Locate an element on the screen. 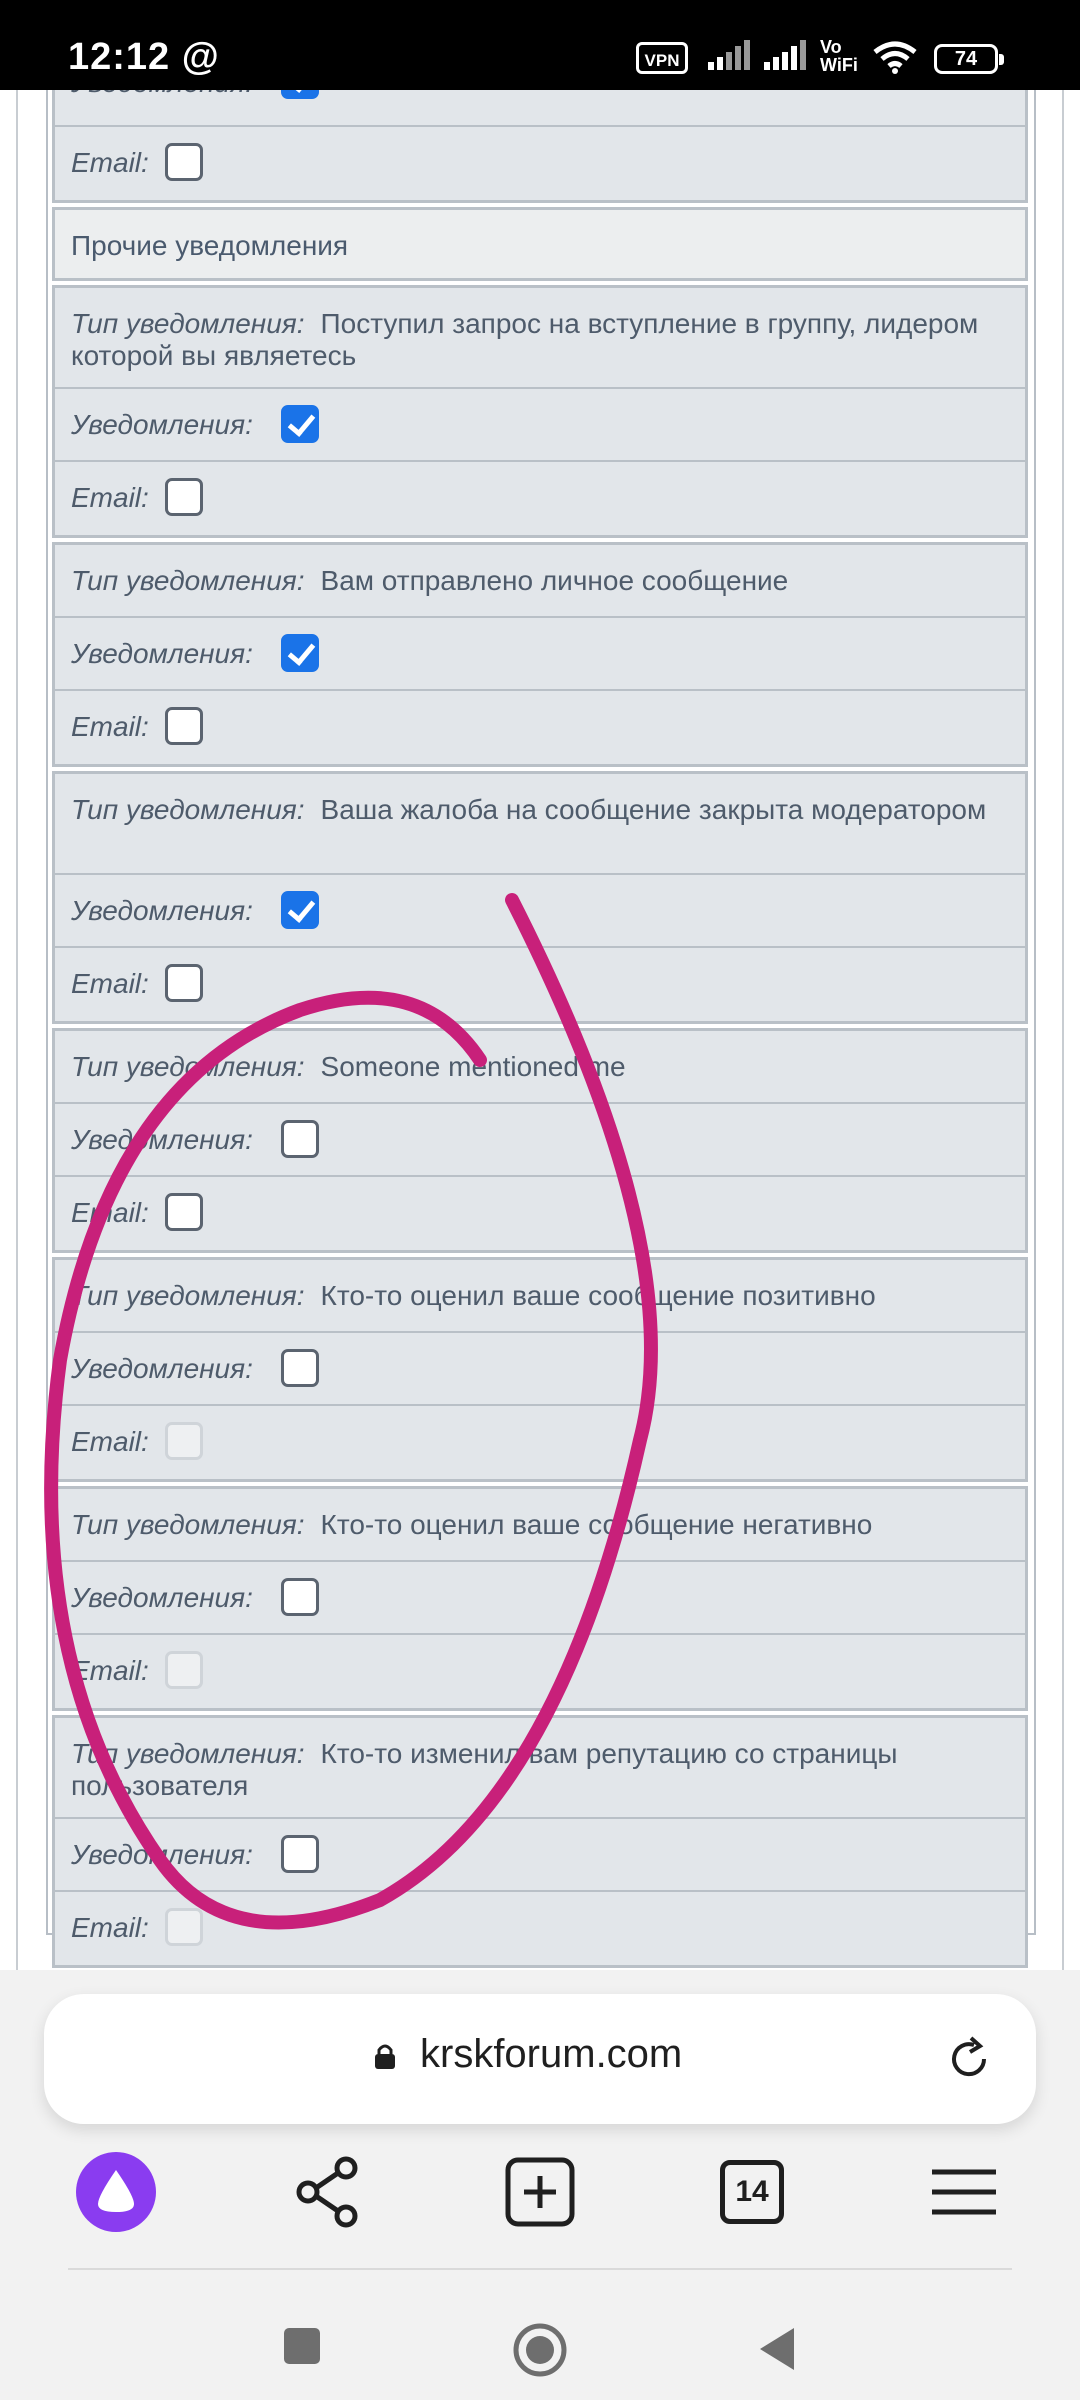 The width and height of the screenshot is (1080, 2400). status-time: 12:12 @ is located at coordinates (144, 57).